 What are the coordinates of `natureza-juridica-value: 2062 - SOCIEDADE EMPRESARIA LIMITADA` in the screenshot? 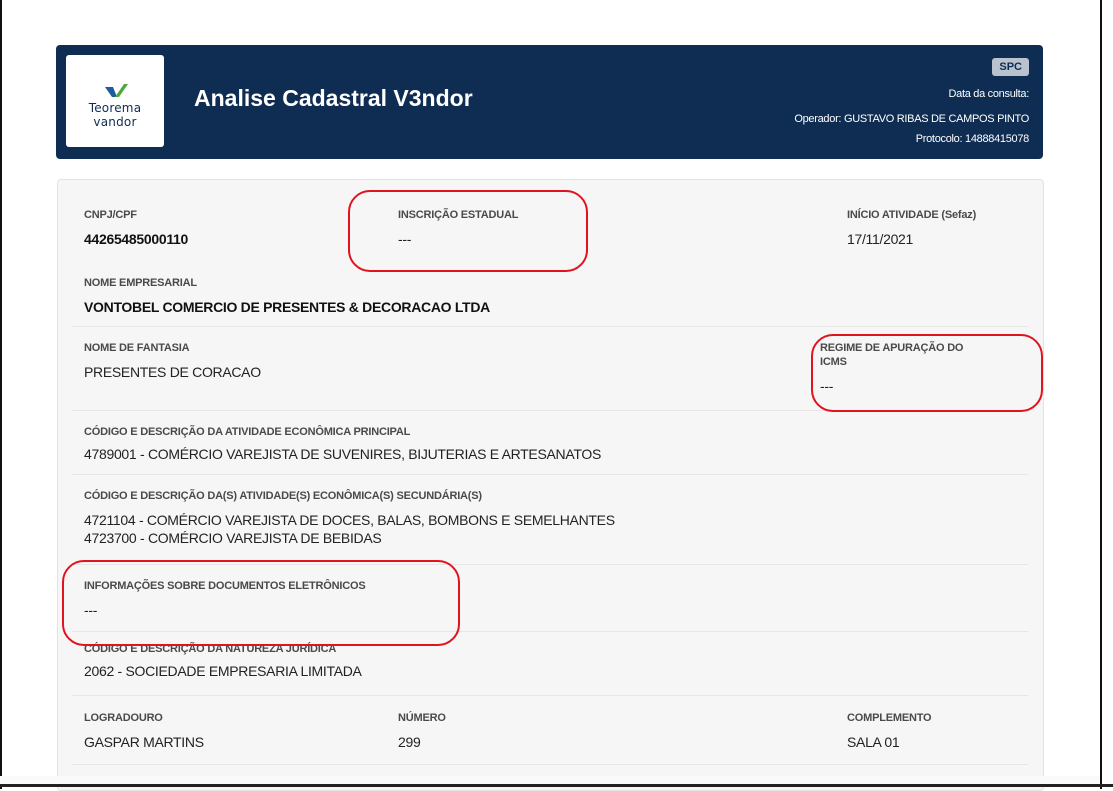 It's located at (223, 671).